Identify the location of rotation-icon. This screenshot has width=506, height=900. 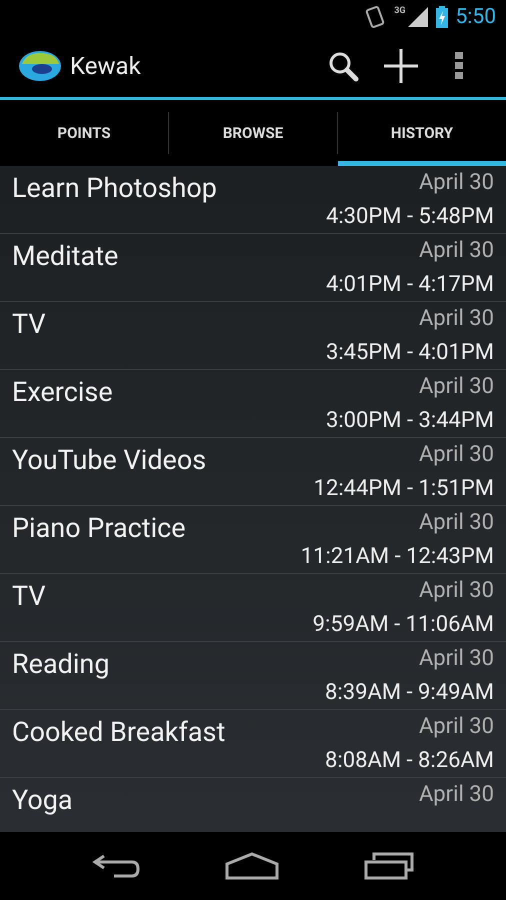
(375, 17).